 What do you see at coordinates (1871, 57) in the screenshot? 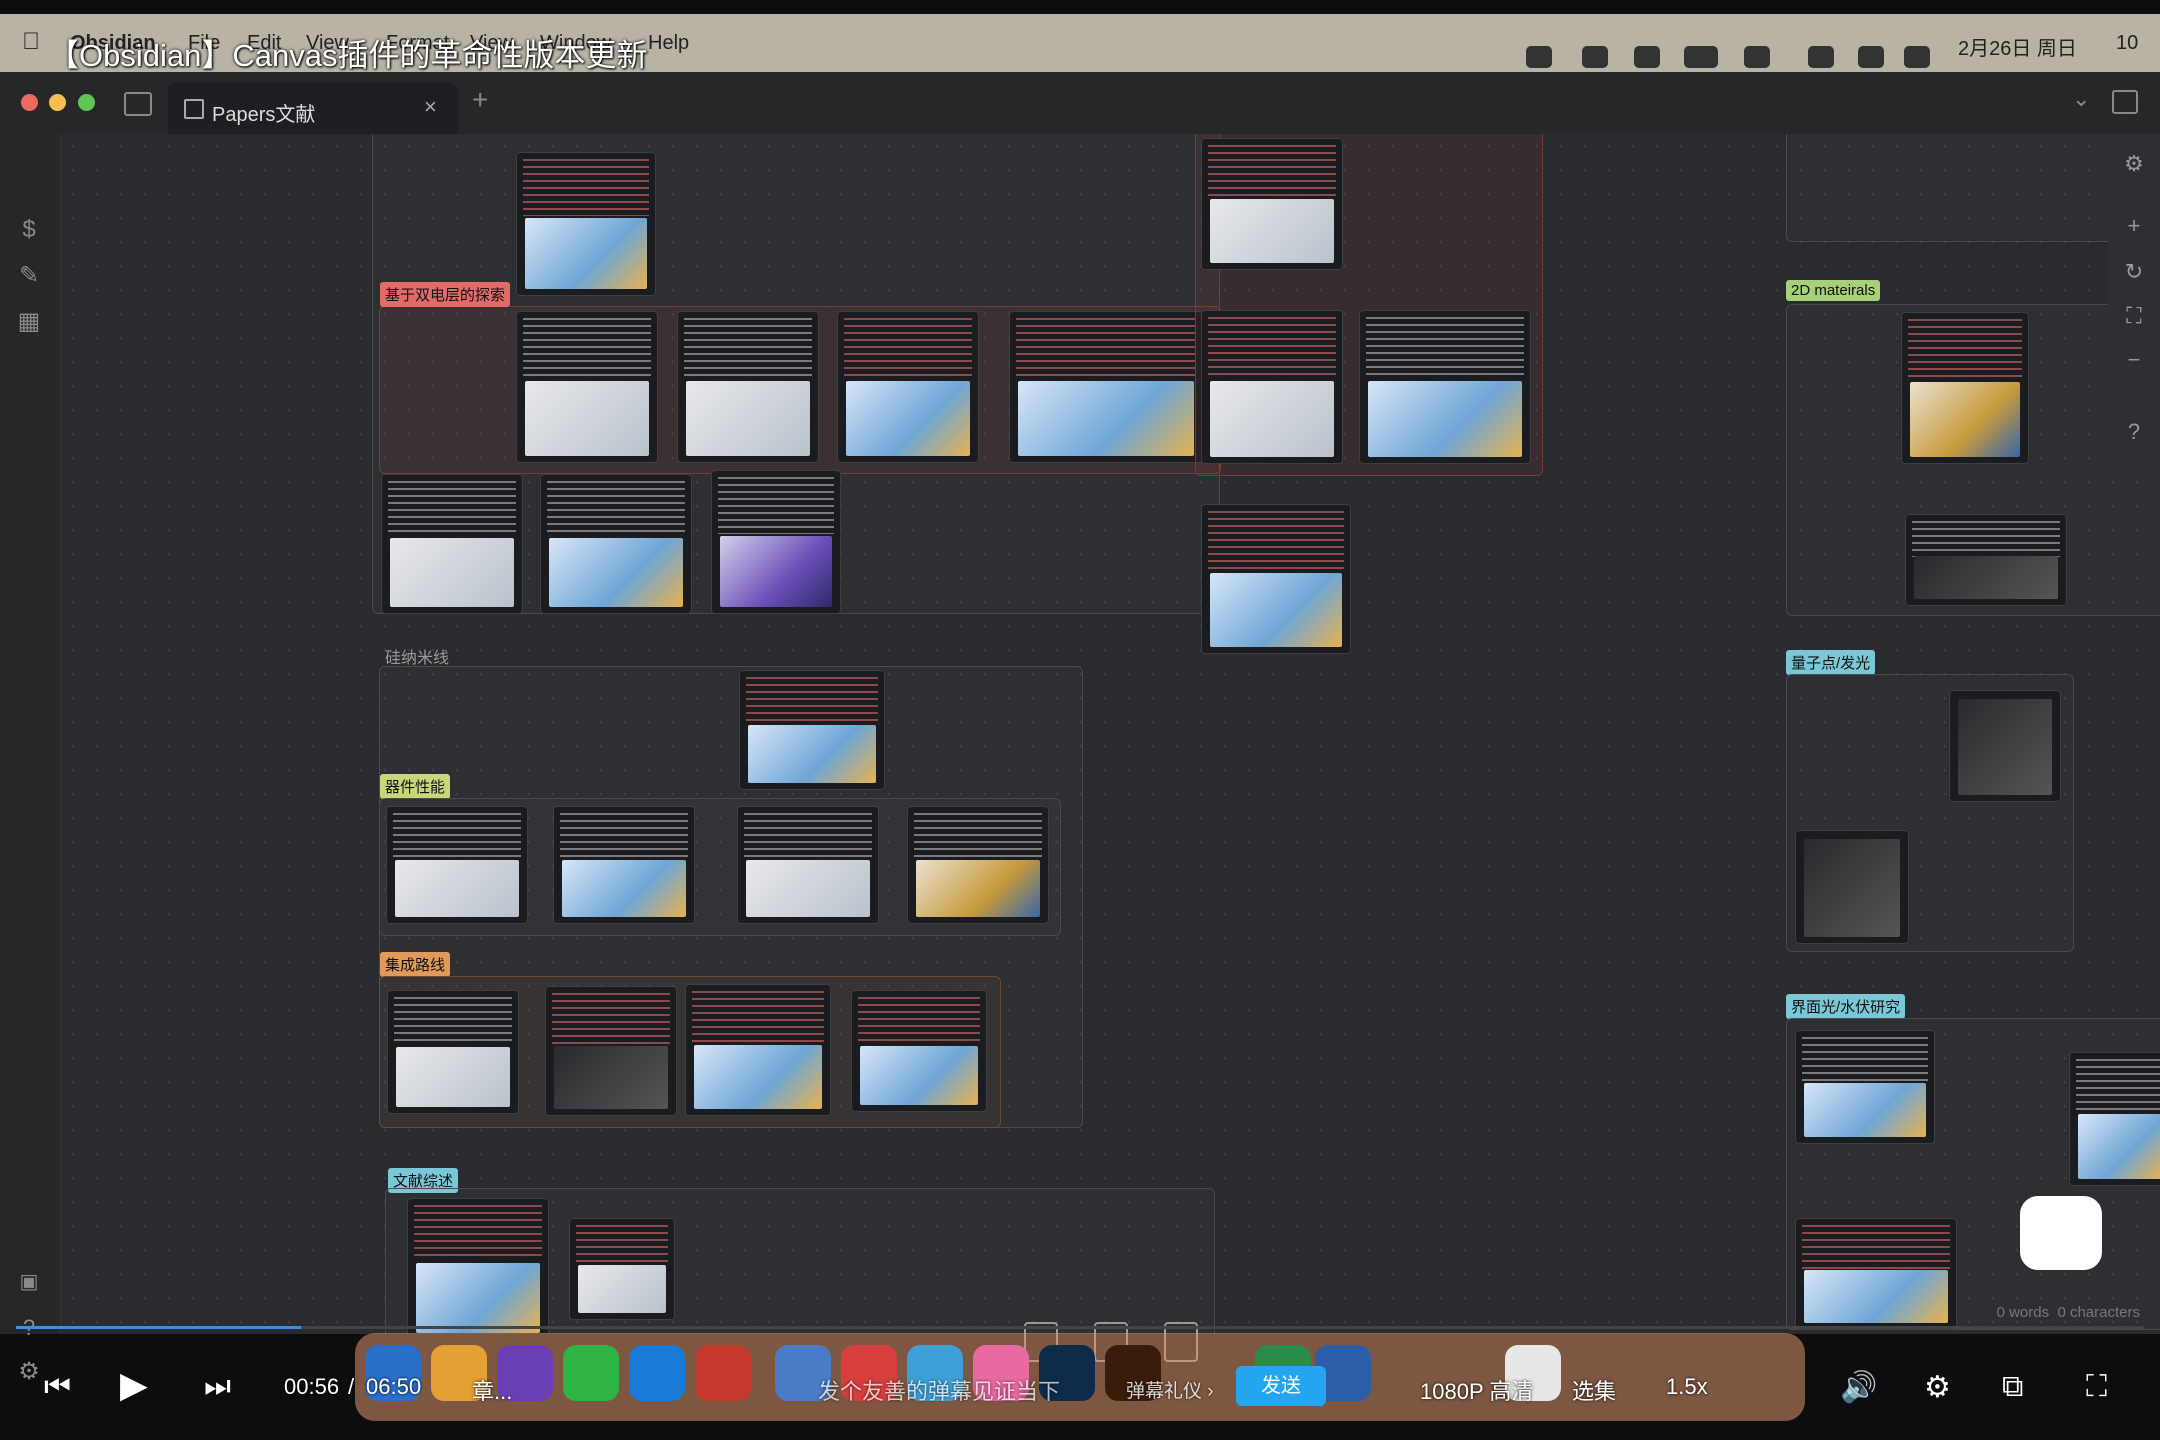
I see `wifi-icon` at bounding box center [1871, 57].